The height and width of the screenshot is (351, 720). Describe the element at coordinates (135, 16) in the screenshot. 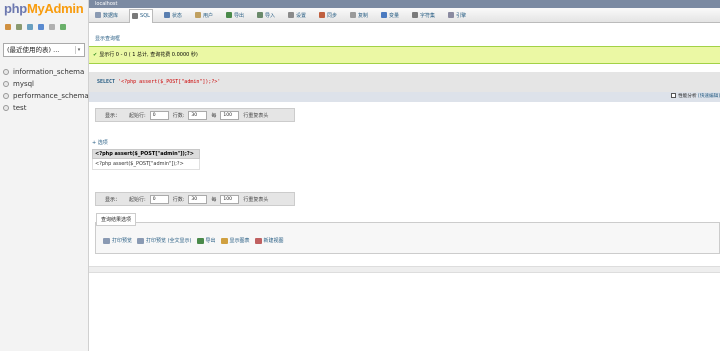

I see `sql-icon` at that location.